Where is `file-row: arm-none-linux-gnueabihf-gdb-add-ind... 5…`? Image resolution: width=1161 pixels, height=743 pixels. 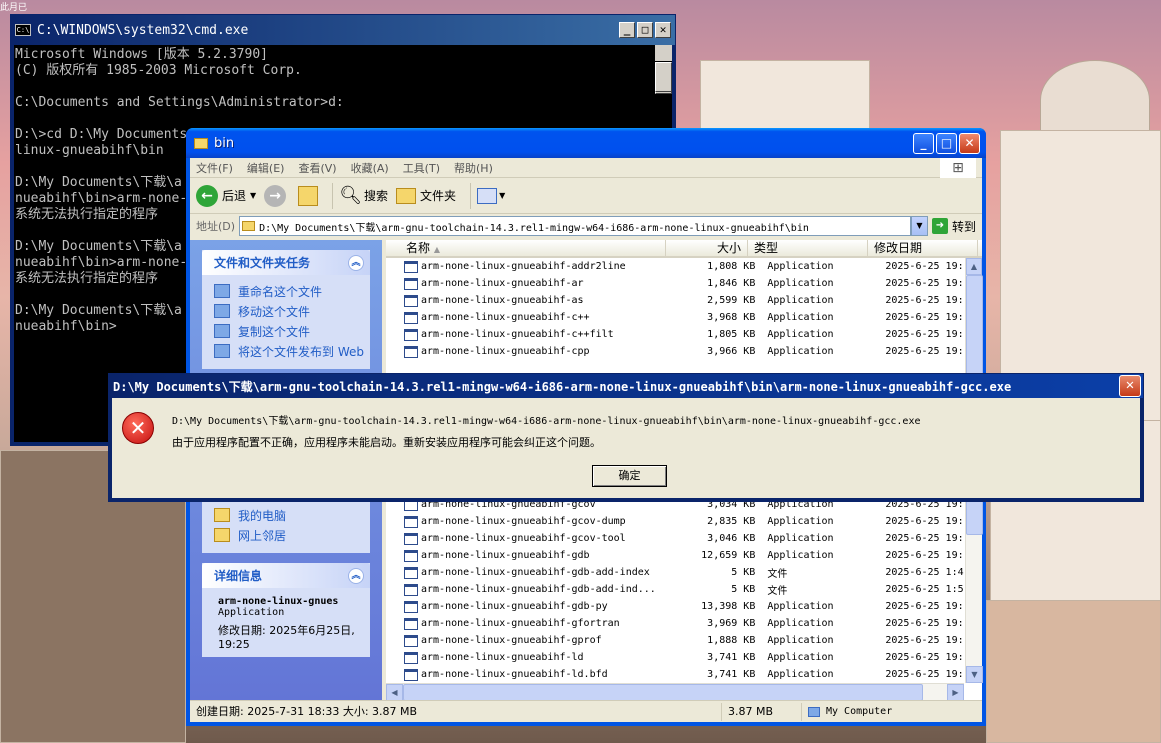
file-row: arm-none-linux-gnueabihf-gdb-add-ind... 5… is located at coordinates (675, 589).